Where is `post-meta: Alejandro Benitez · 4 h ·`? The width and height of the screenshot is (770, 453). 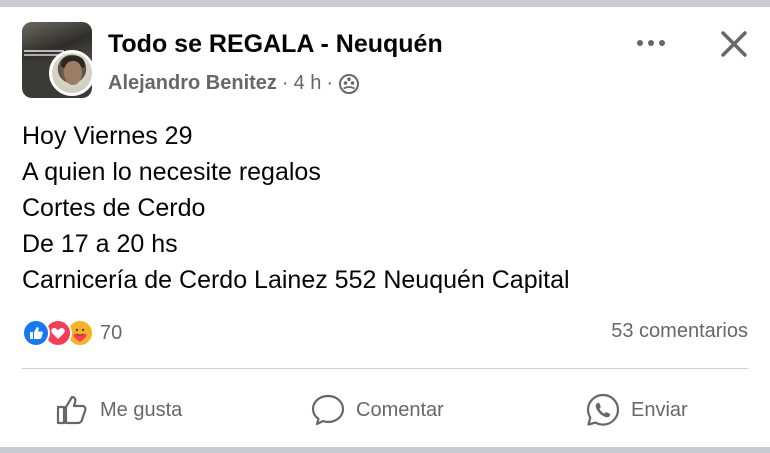 post-meta: Alejandro Benitez · 4 h · is located at coordinates (234, 83).